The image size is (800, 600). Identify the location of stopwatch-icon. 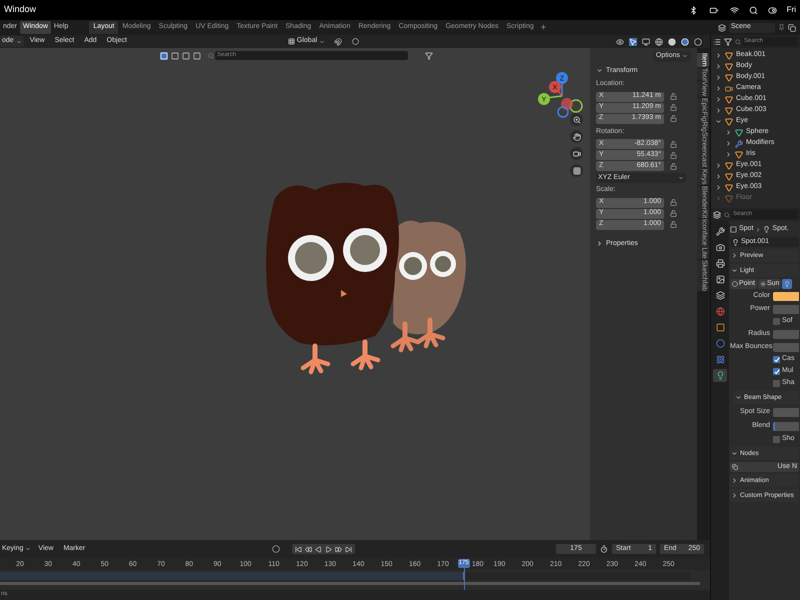
(604, 549).